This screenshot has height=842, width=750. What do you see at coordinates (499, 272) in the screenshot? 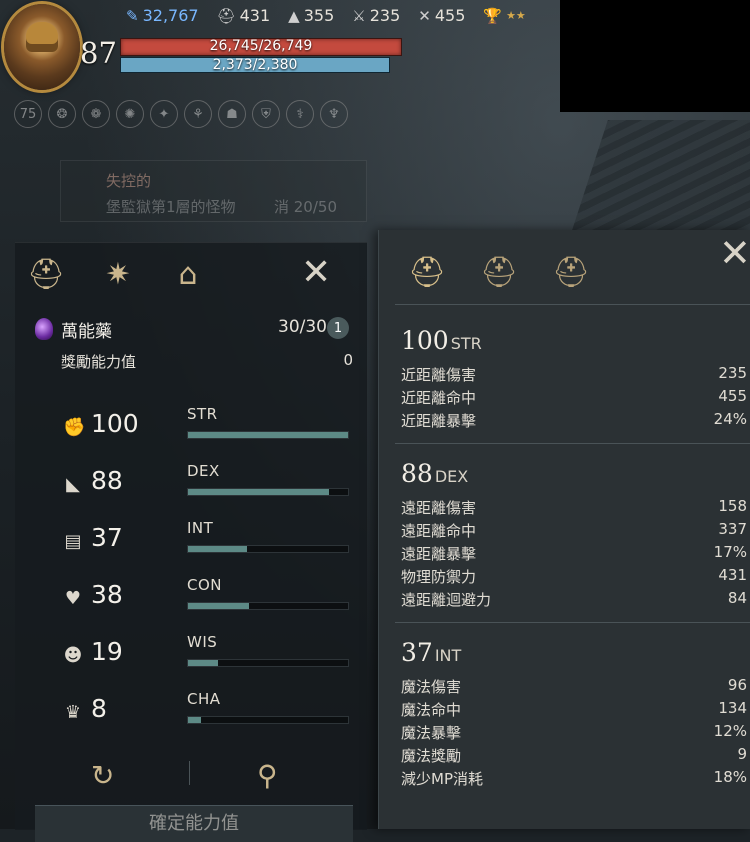
I see `detail-tab-helmet-plus-icon: ⛑` at bounding box center [499, 272].